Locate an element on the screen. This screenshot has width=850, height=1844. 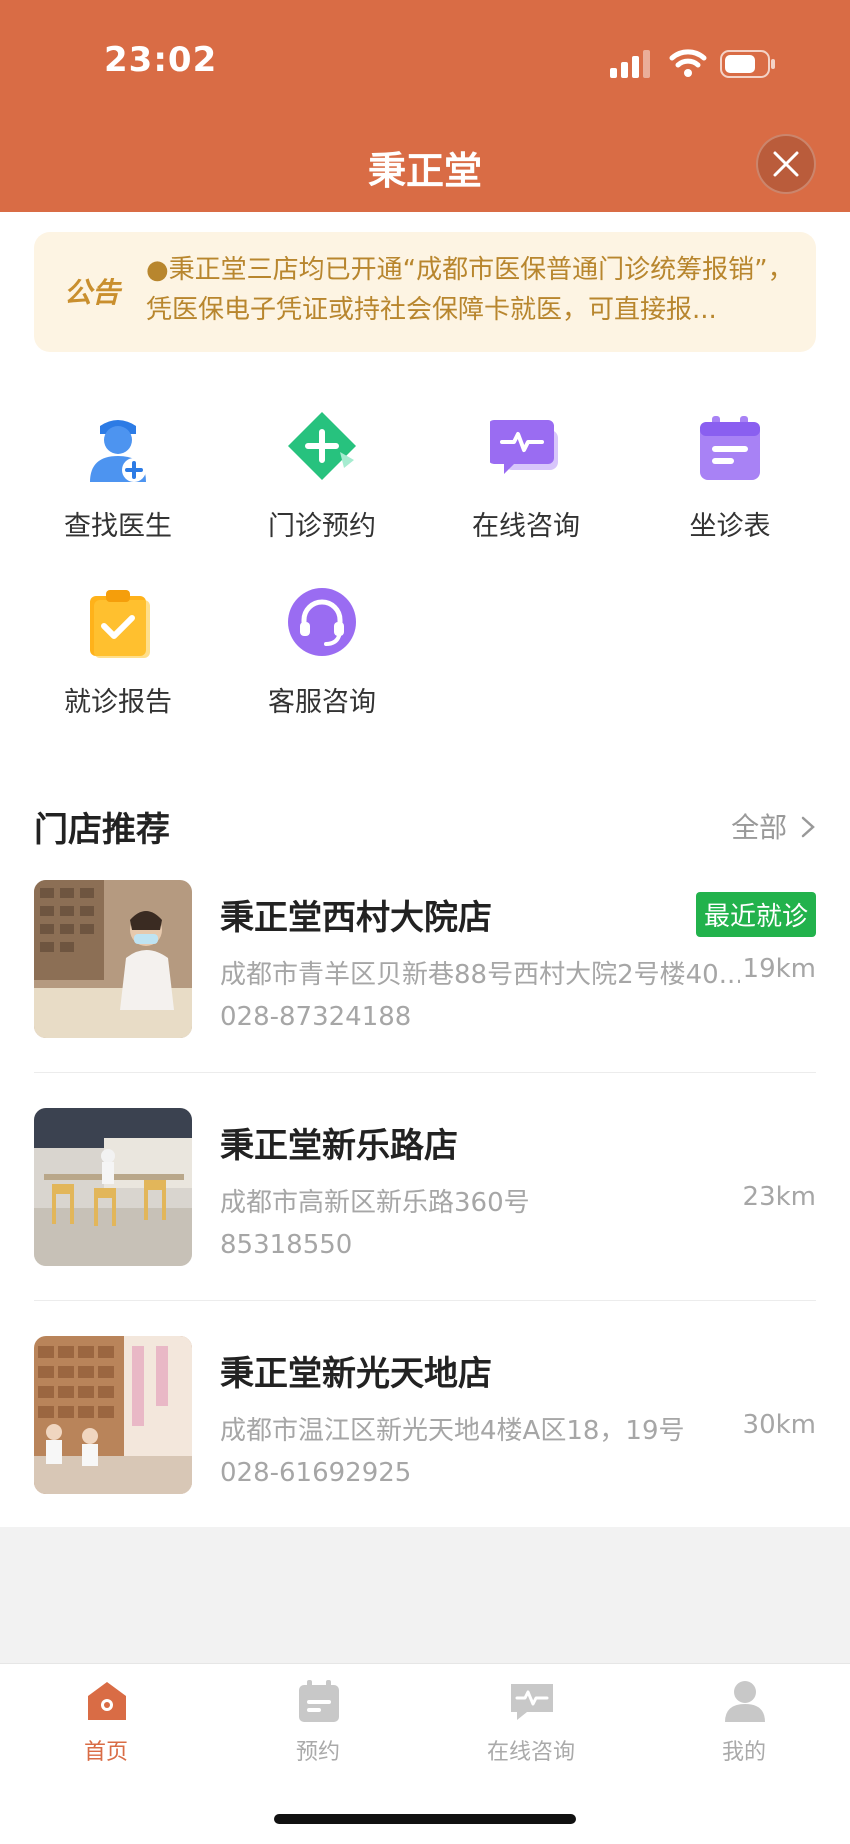
tab-profile: 我的 is located at coordinates (744, 1719).